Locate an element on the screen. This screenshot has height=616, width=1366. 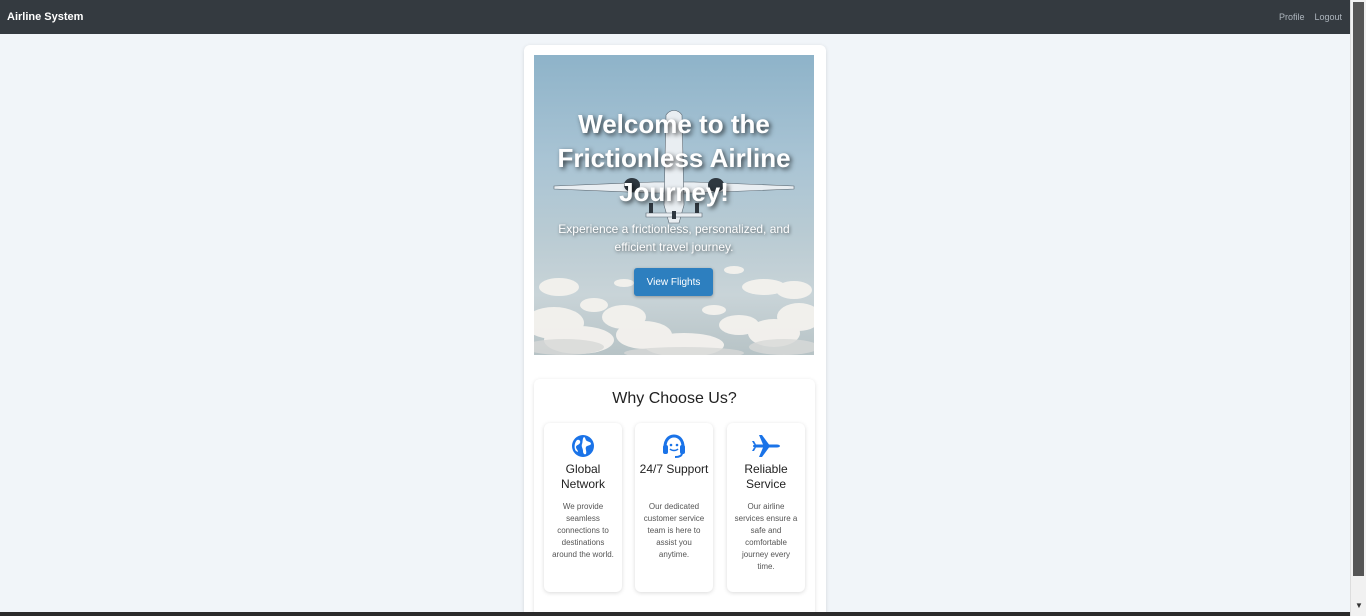
profile-link: Profile is located at coordinates (1292, 17).